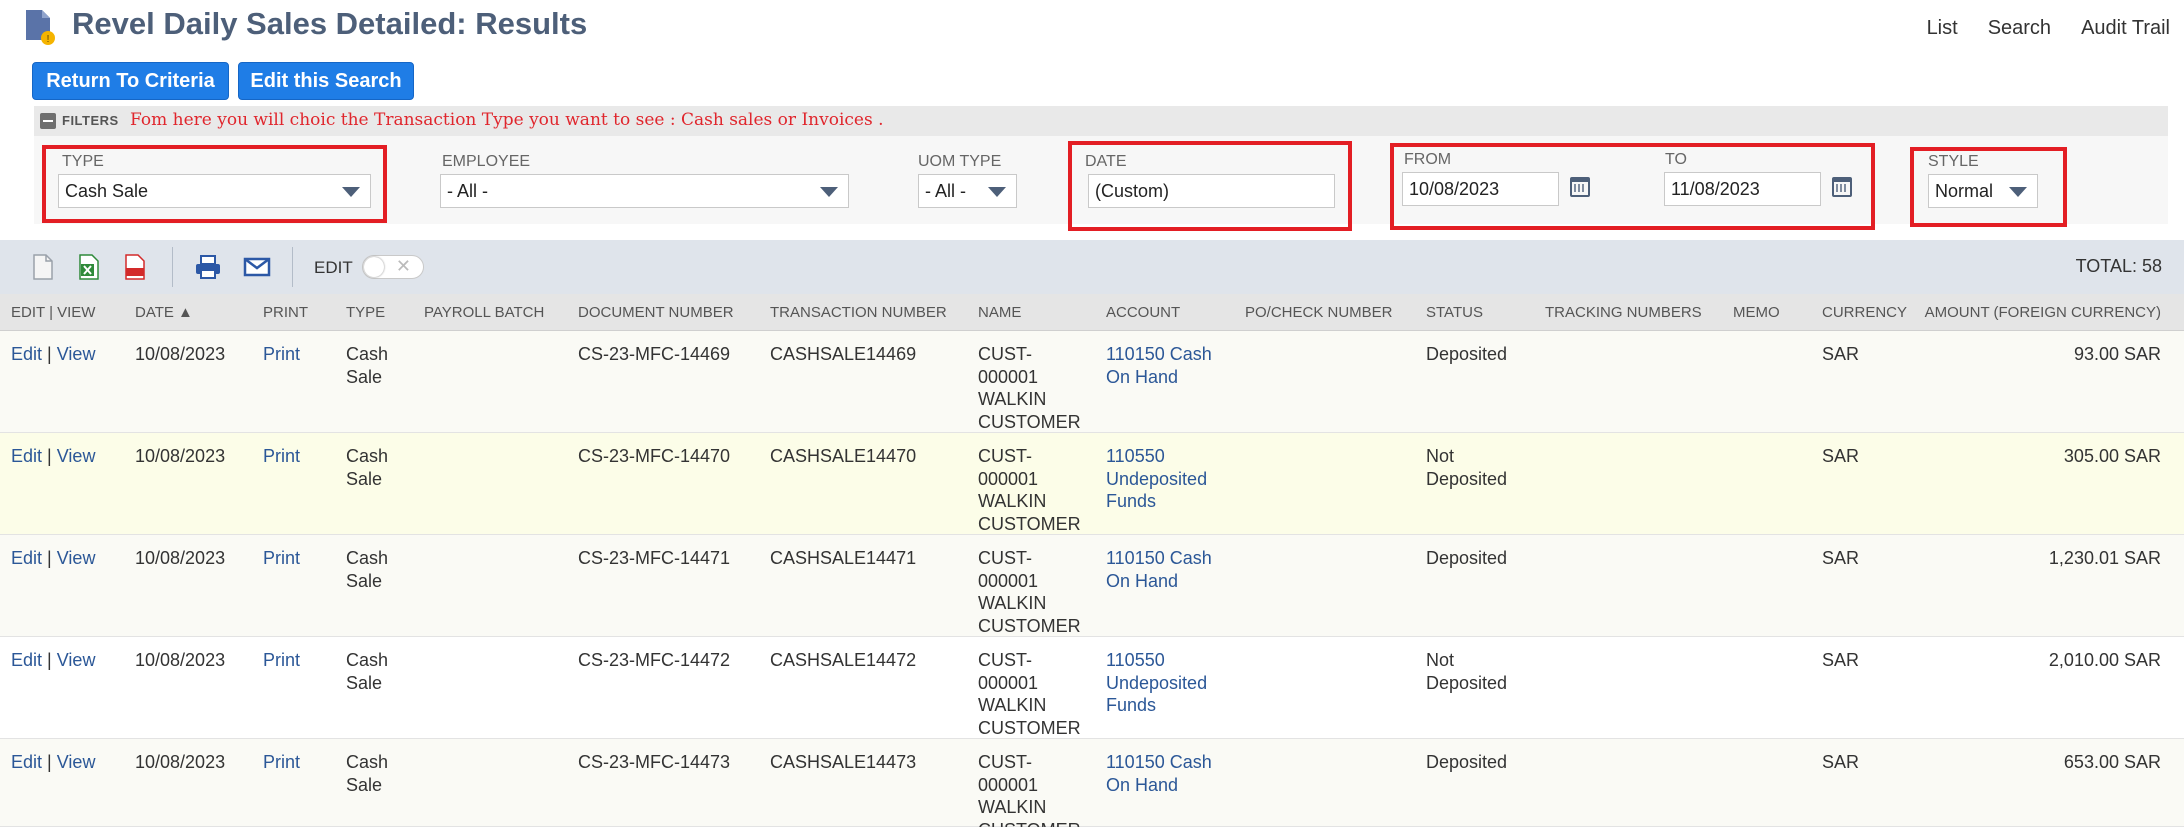  I want to click on chevron-down-icon, so click(829, 192).